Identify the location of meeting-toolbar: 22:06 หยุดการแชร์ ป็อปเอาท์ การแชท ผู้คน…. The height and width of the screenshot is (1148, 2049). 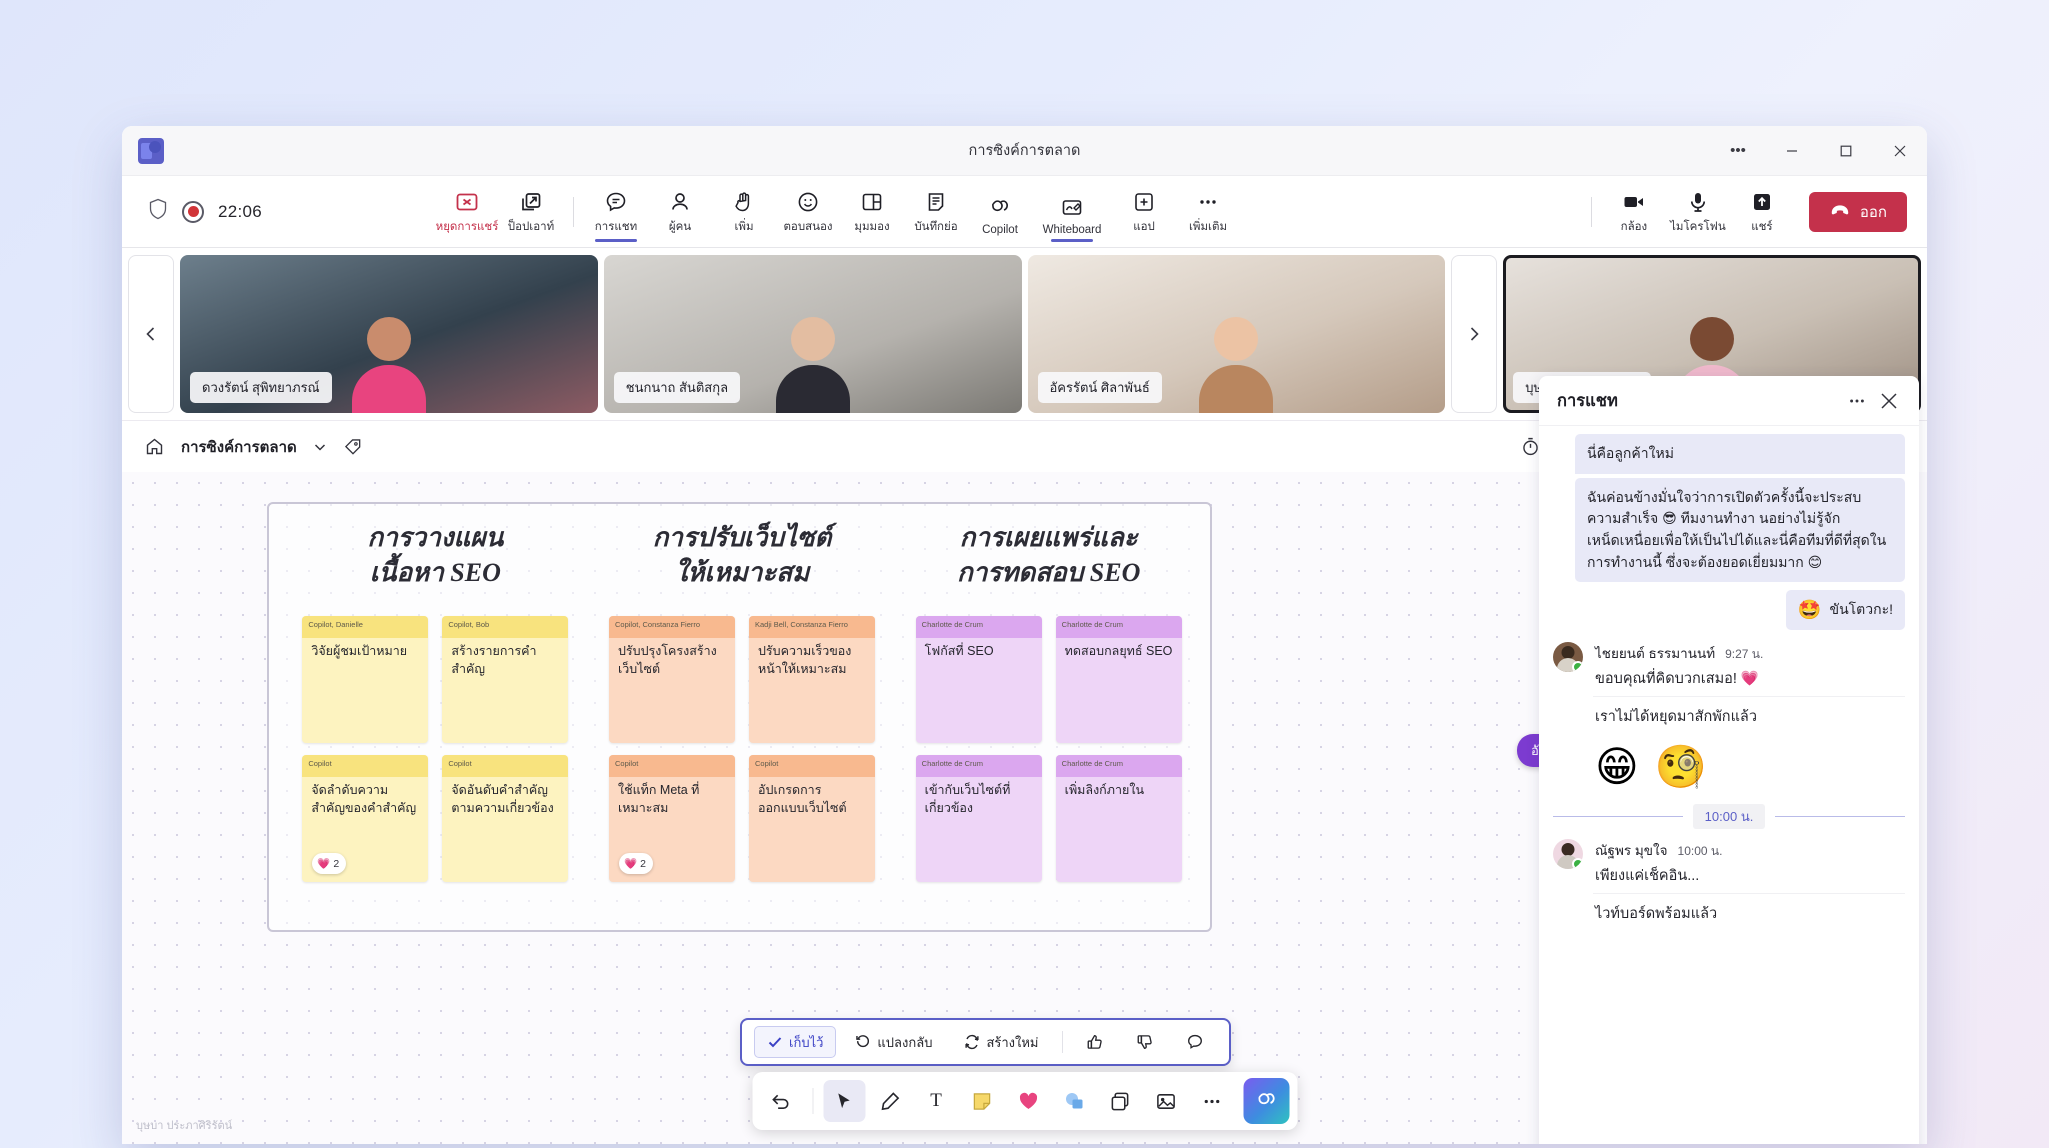
(1024, 212).